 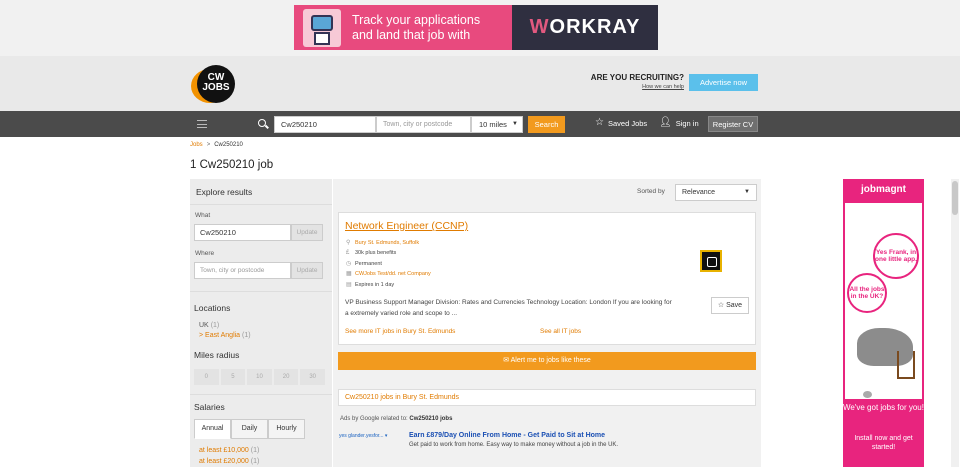 I want to click on salary-tabs: Annual Daily Hourly, so click(x=250, y=429).